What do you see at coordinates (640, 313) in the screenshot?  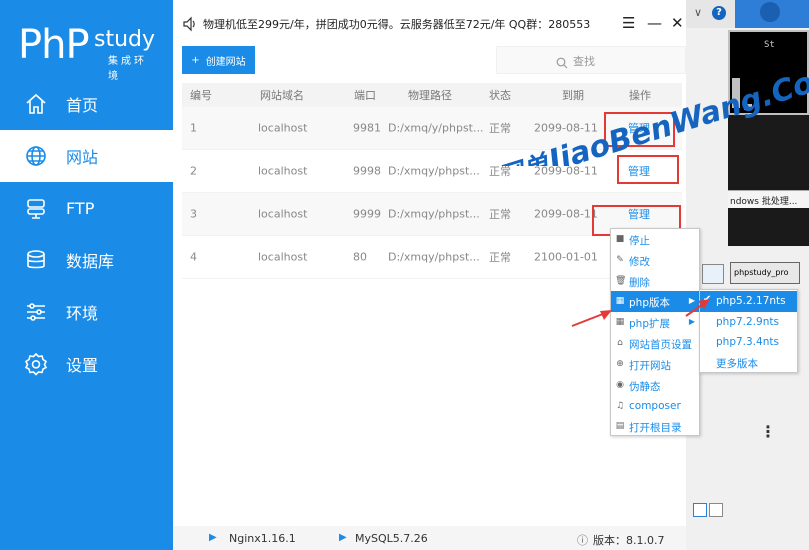 I see `annotation-arrows` at bounding box center [640, 313].